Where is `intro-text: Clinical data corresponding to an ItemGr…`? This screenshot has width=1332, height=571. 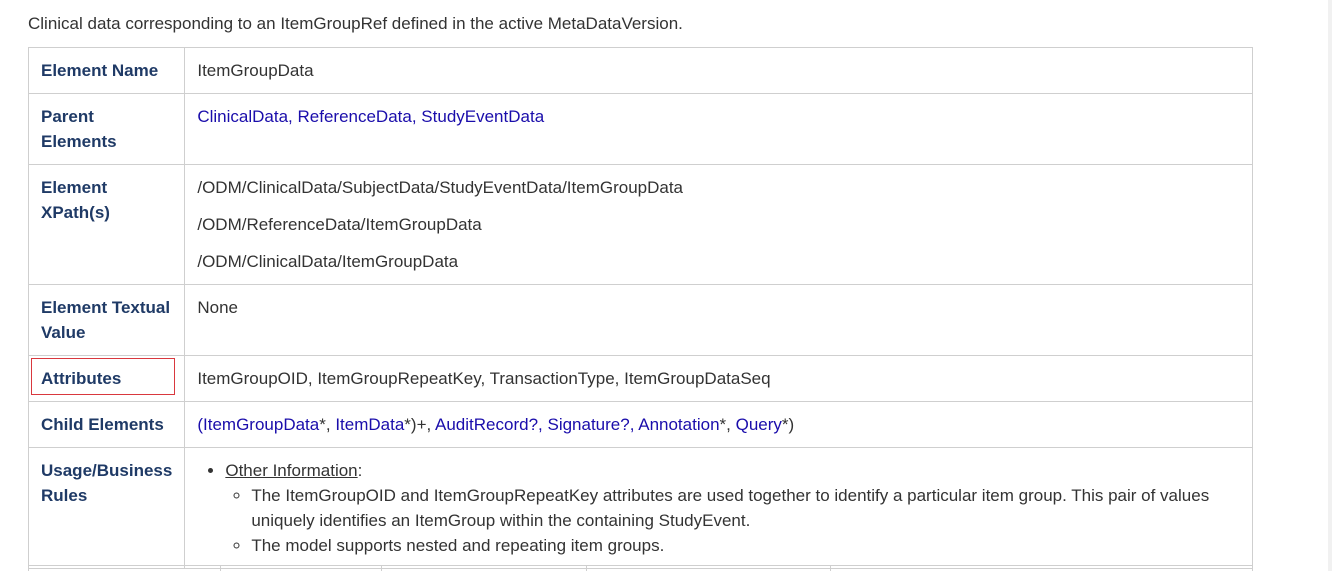 intro-text: Clinical data corresponding to an ItemGr… is located at coordinates (355, 23).